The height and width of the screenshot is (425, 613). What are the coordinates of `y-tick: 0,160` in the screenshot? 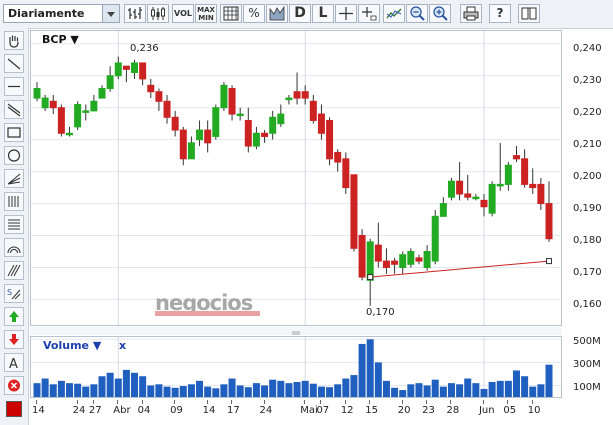 It's located at (587, 304).